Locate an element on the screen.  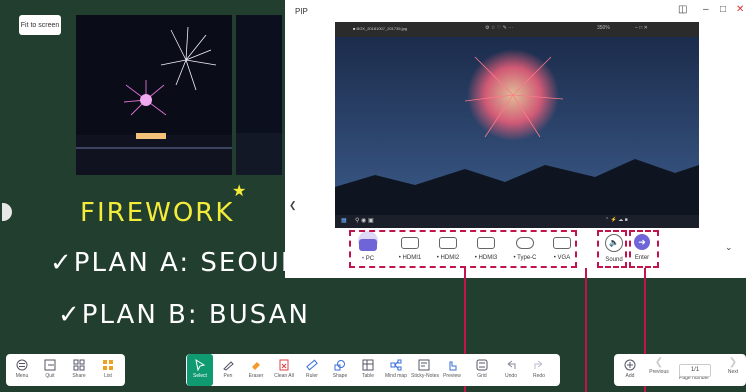
share-button: Share is located at coordinates (79, 370).